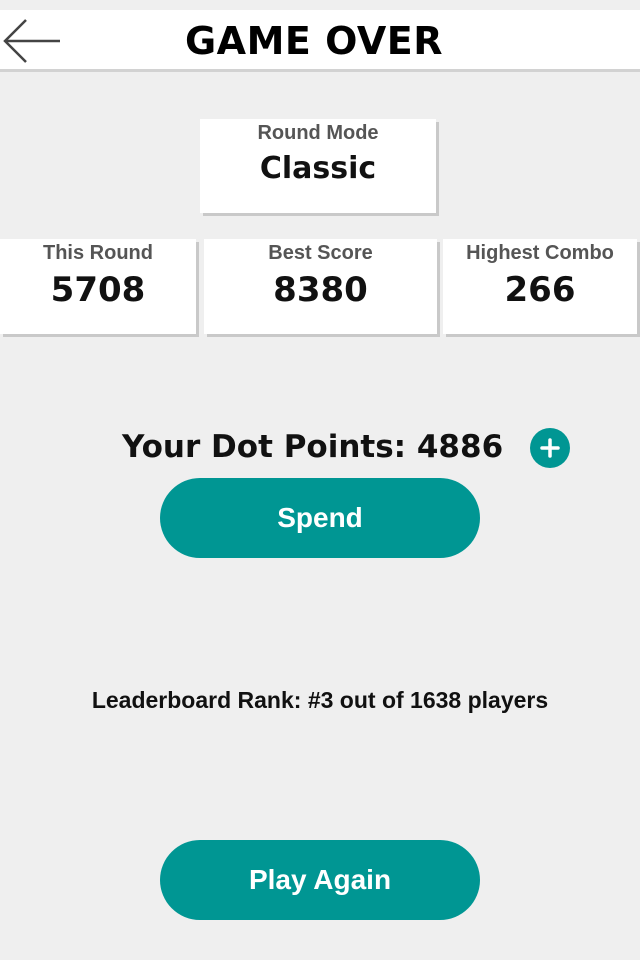 Image resolution: width=640 pixels, height=960 pixels. Describe the element at coordinates (540, 290) in the screenshot. I see `stat-value: 266` at that location.